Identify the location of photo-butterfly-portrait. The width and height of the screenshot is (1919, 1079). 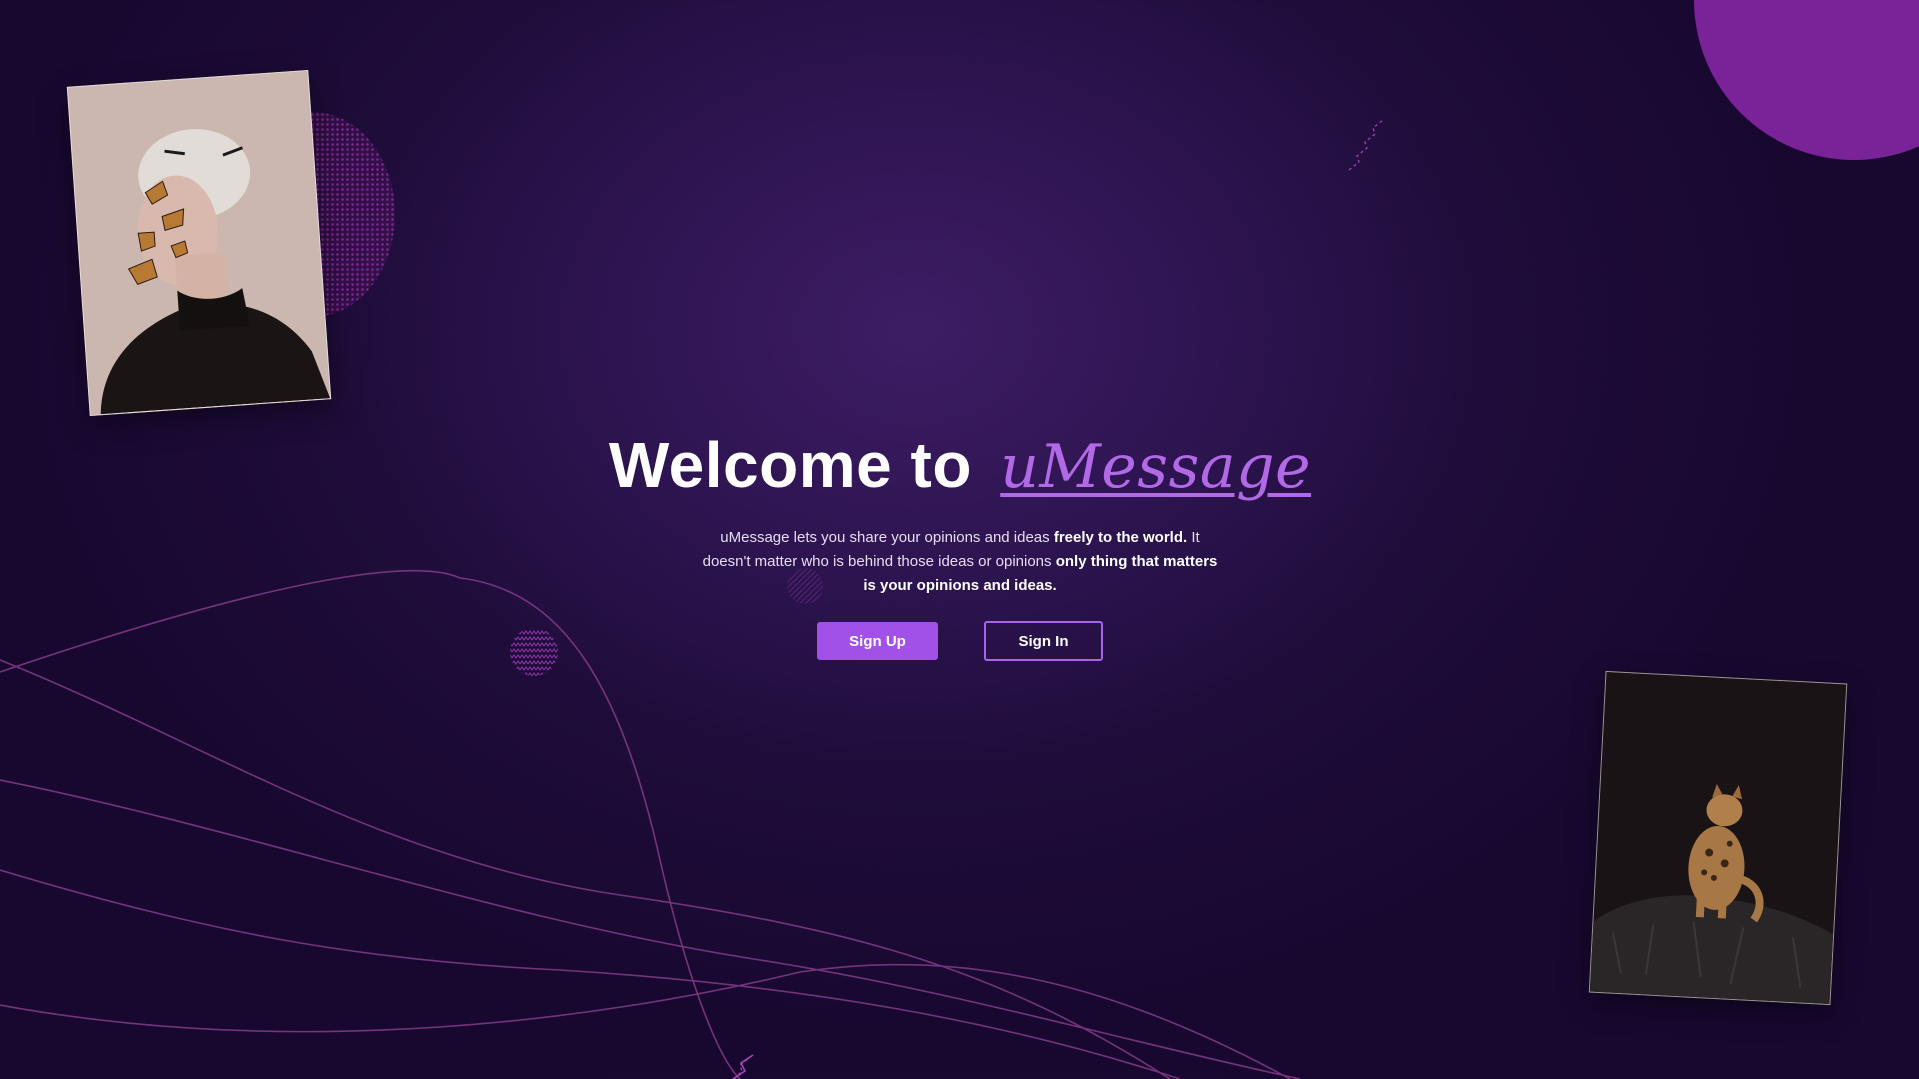
(199, 243).